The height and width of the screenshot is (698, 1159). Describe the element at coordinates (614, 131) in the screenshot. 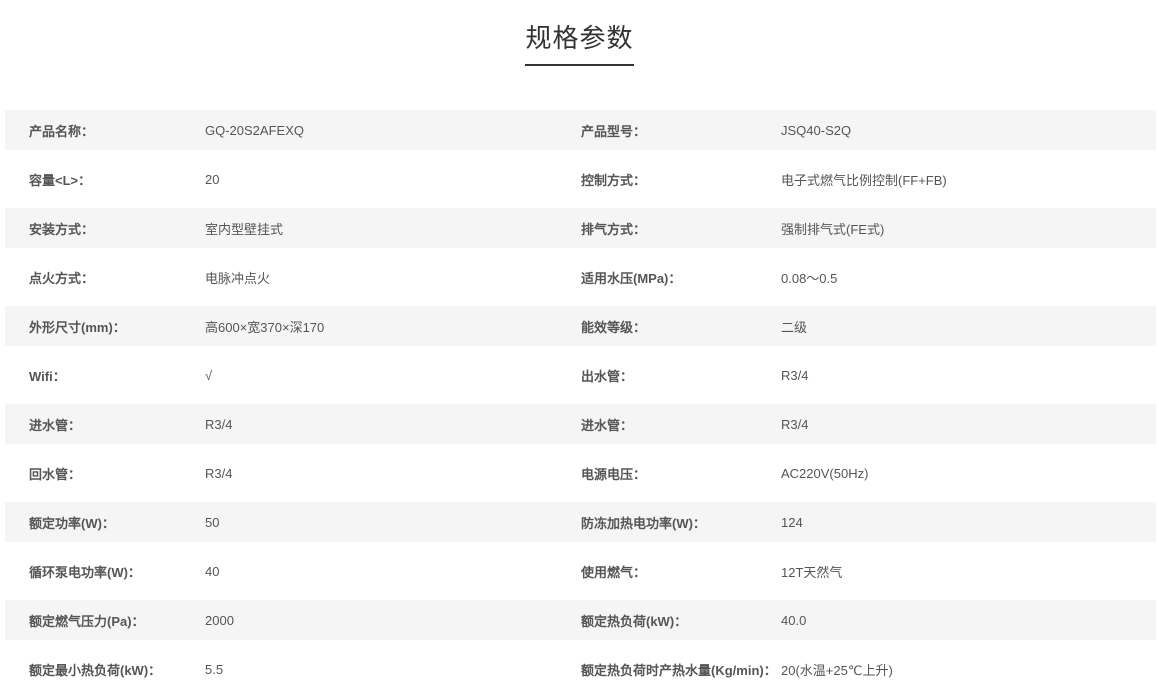

I see `spec-label: 产品型号：` at that location.